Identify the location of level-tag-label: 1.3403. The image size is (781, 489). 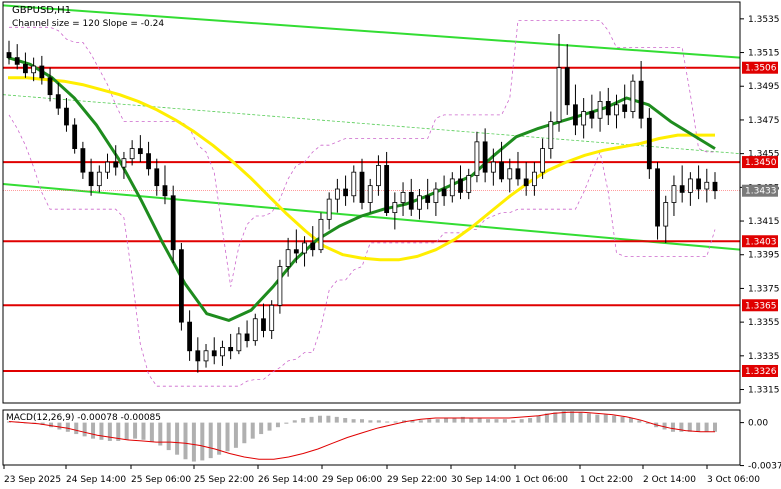
(761, 242).